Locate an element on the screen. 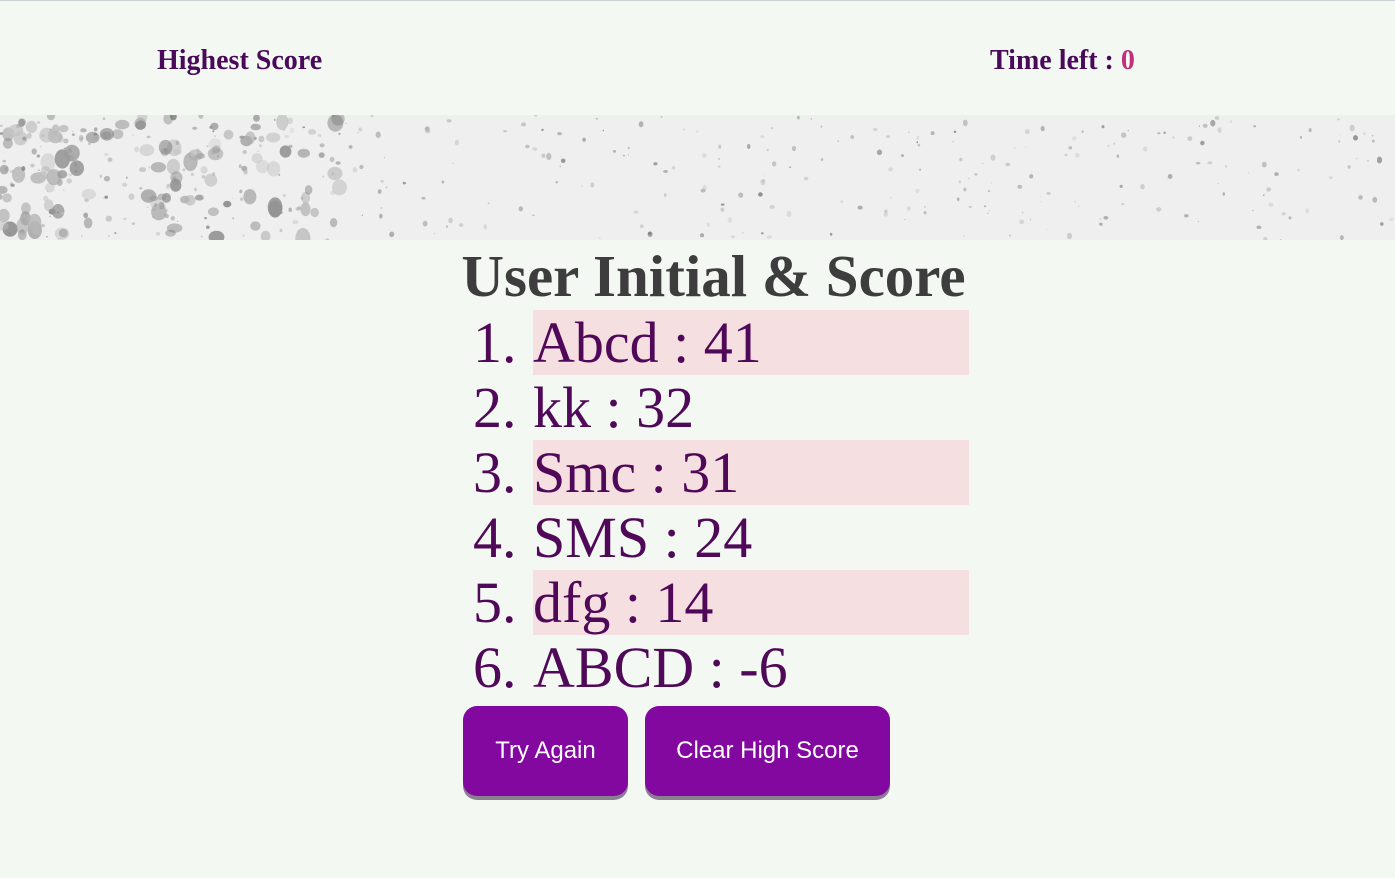 The image size is (1395, 878). page-title: User Initial & Score is located at coordinates (713, 276).